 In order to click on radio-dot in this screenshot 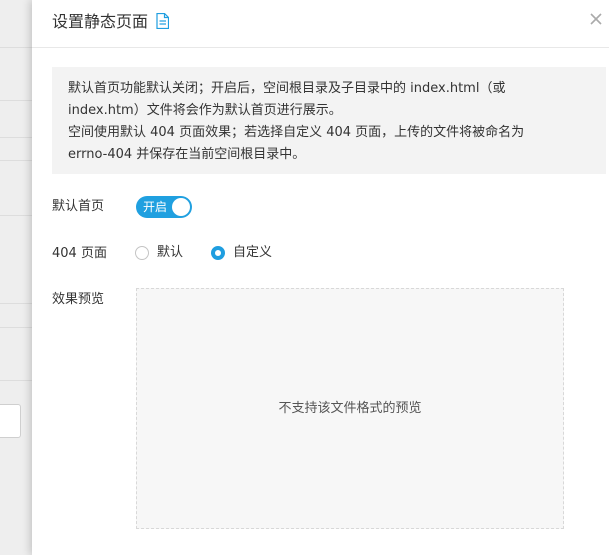, I will do `click(218, 253)`.